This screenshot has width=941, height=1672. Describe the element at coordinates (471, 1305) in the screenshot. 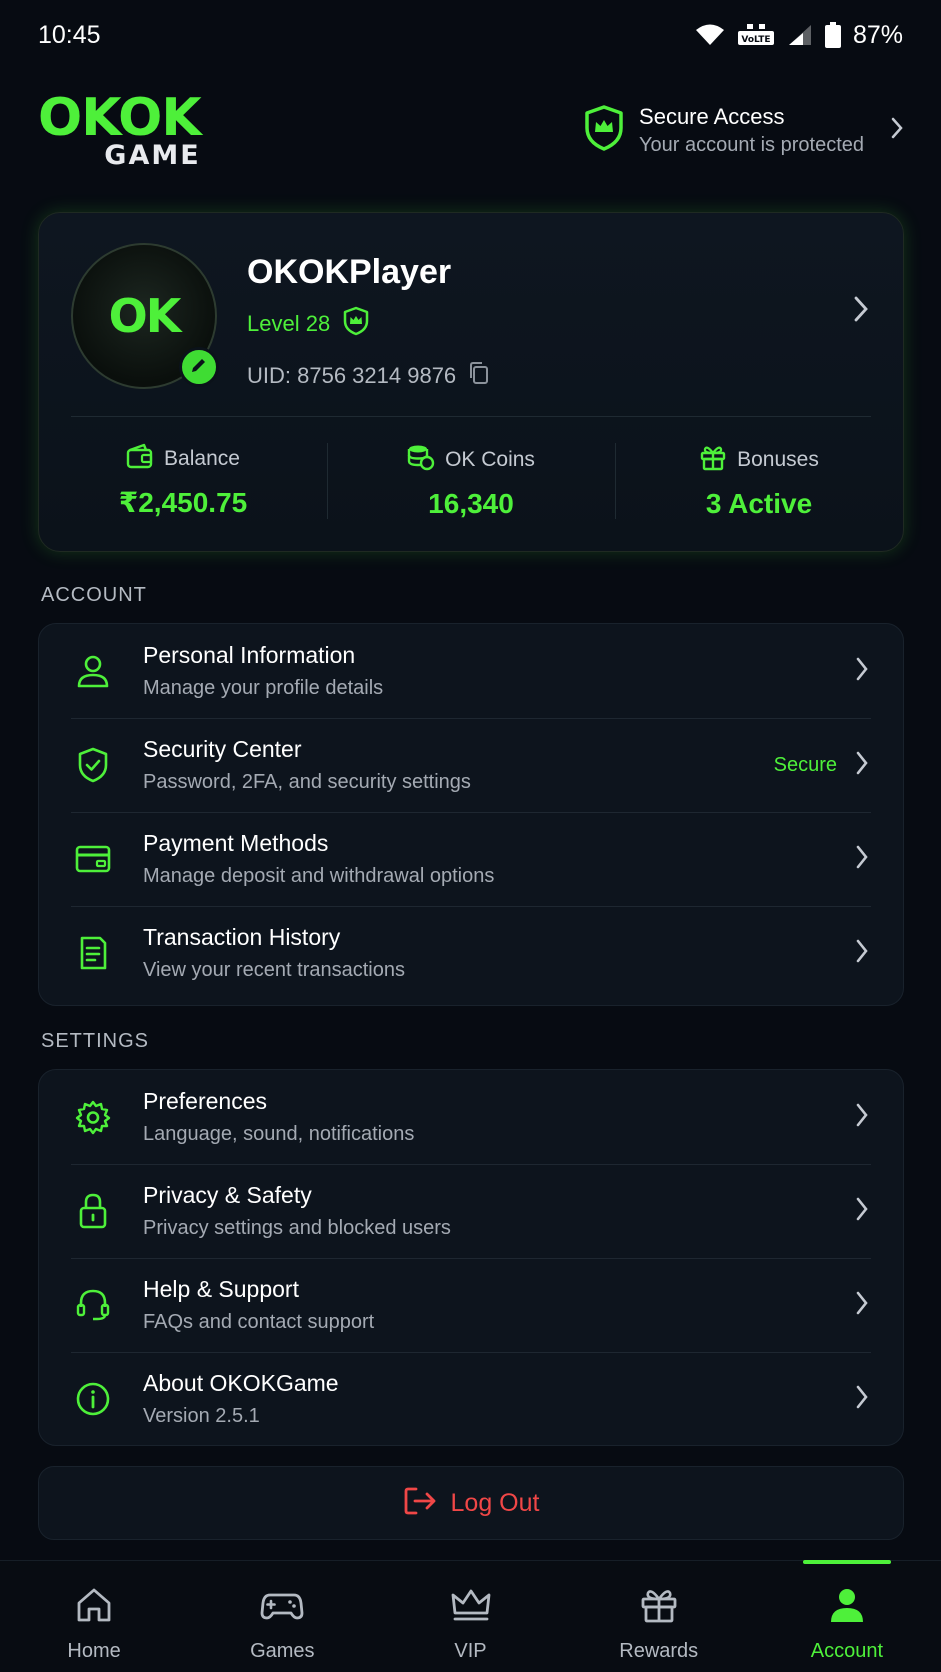

I see `menu-item-help-support: Help & Support FAQs and contact support` at that location.